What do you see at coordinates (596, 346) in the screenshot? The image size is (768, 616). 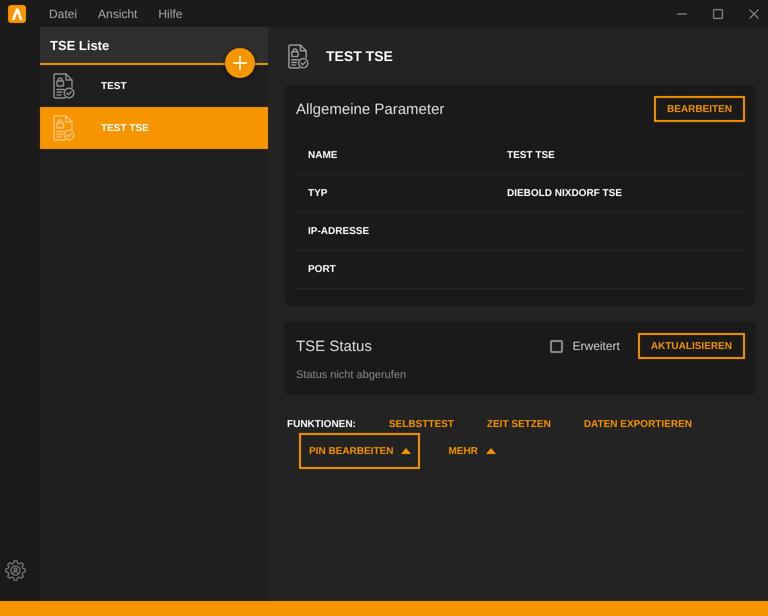 I see `checkbox-label: Erweitert` at bounding box center [596, 346].